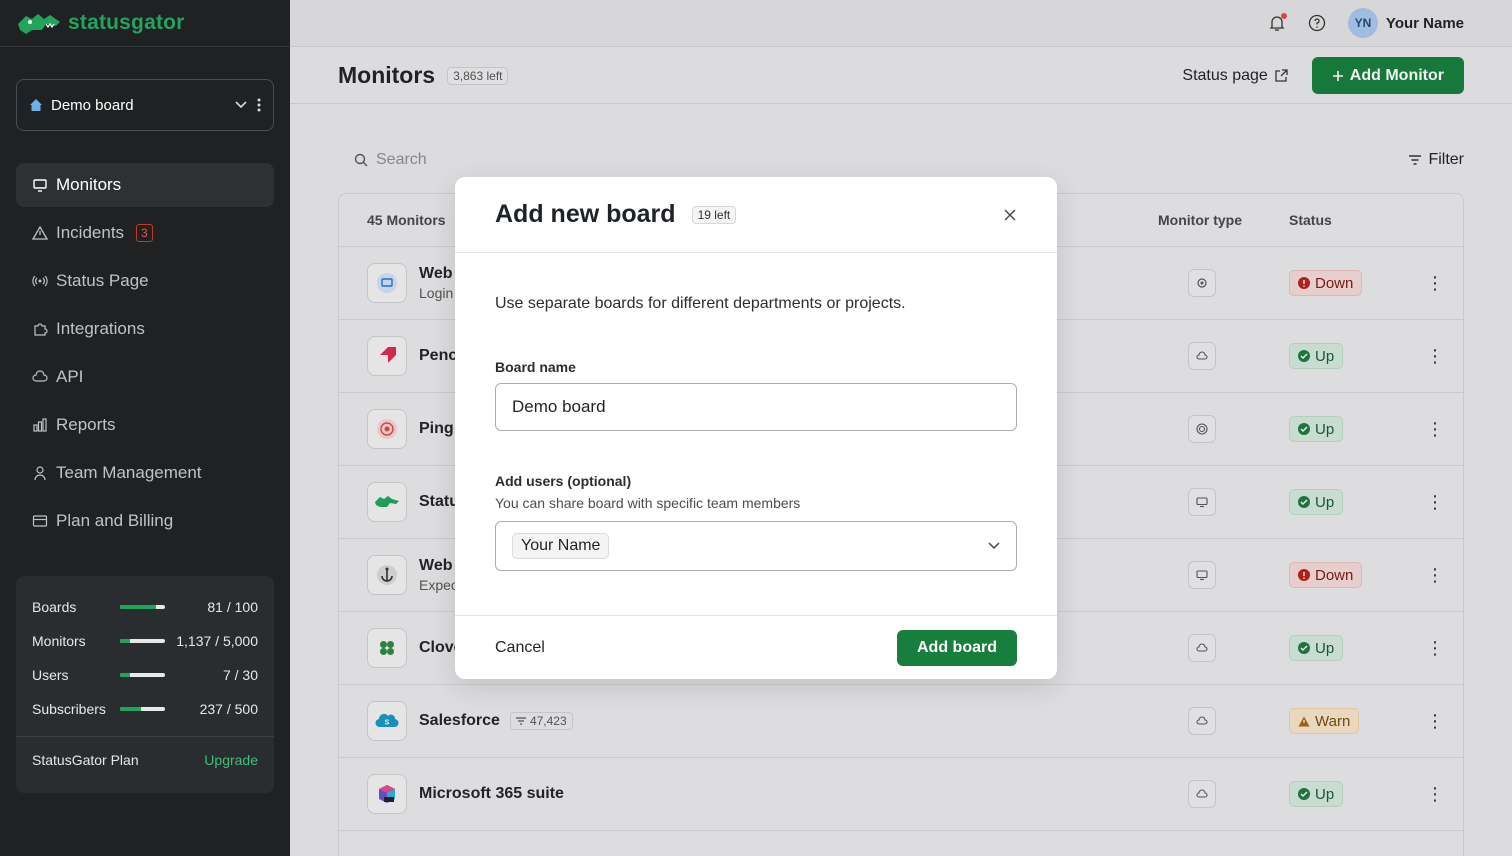 This screenshot has height=856, width=1512. What do you see at coordinates (85, 760) in the screenshot?
I see `plan-name: StatusGator Plan` at bounding box center [85, 760].